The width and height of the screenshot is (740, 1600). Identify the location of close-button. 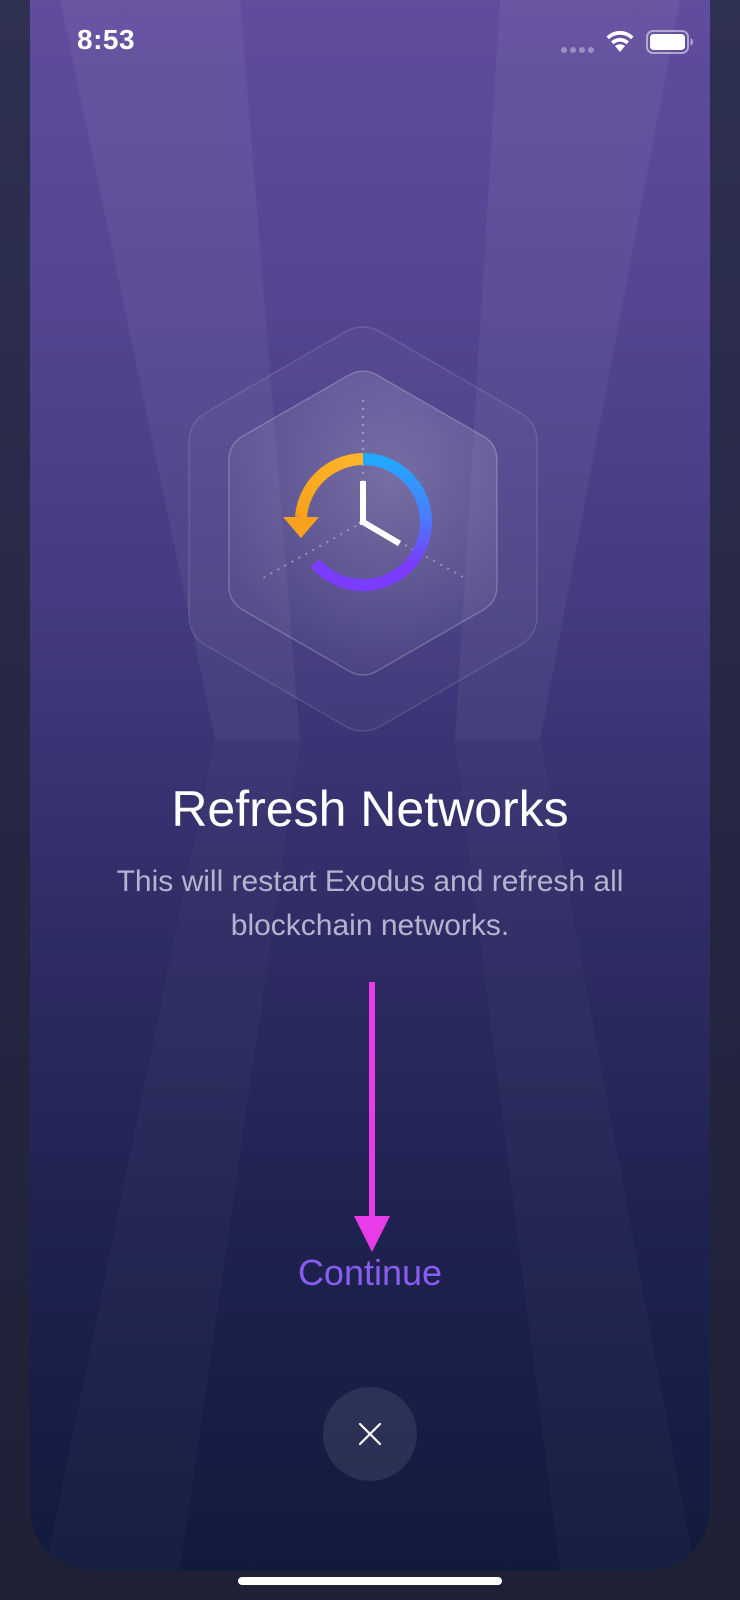
(370, 1434).